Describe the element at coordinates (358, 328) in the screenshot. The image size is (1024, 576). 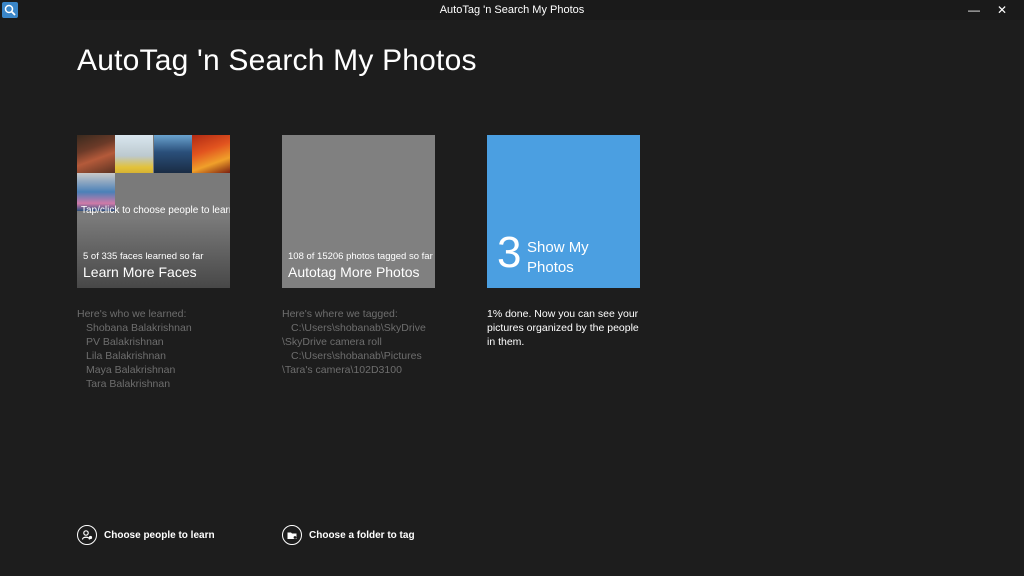
I see `folder-path: C:\Users\shobanab\SkyDrive` at that location.